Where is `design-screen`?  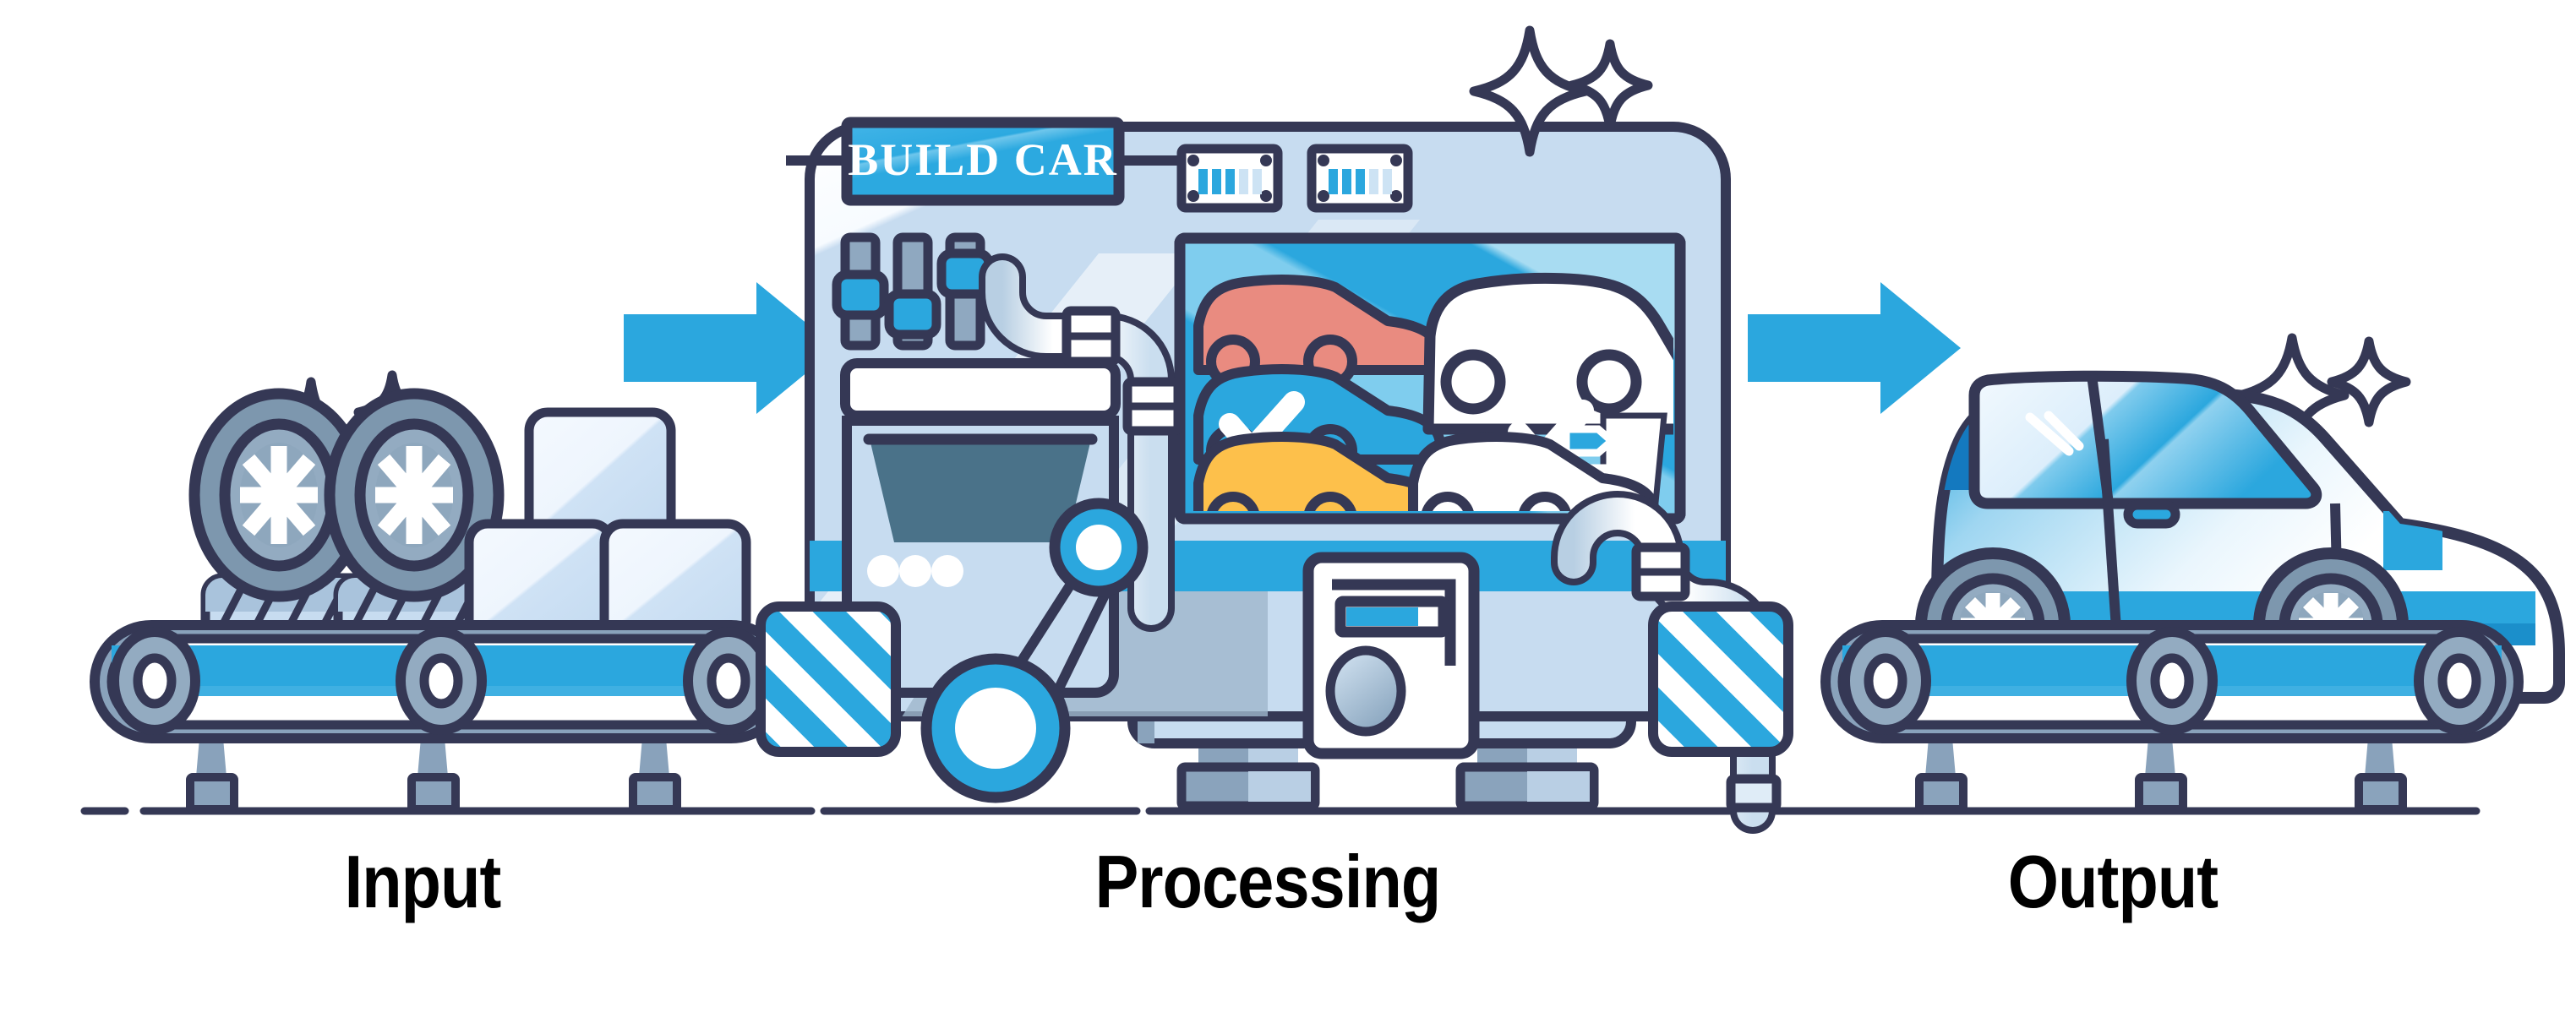
design-screen is located at coordinates (1430, 378).